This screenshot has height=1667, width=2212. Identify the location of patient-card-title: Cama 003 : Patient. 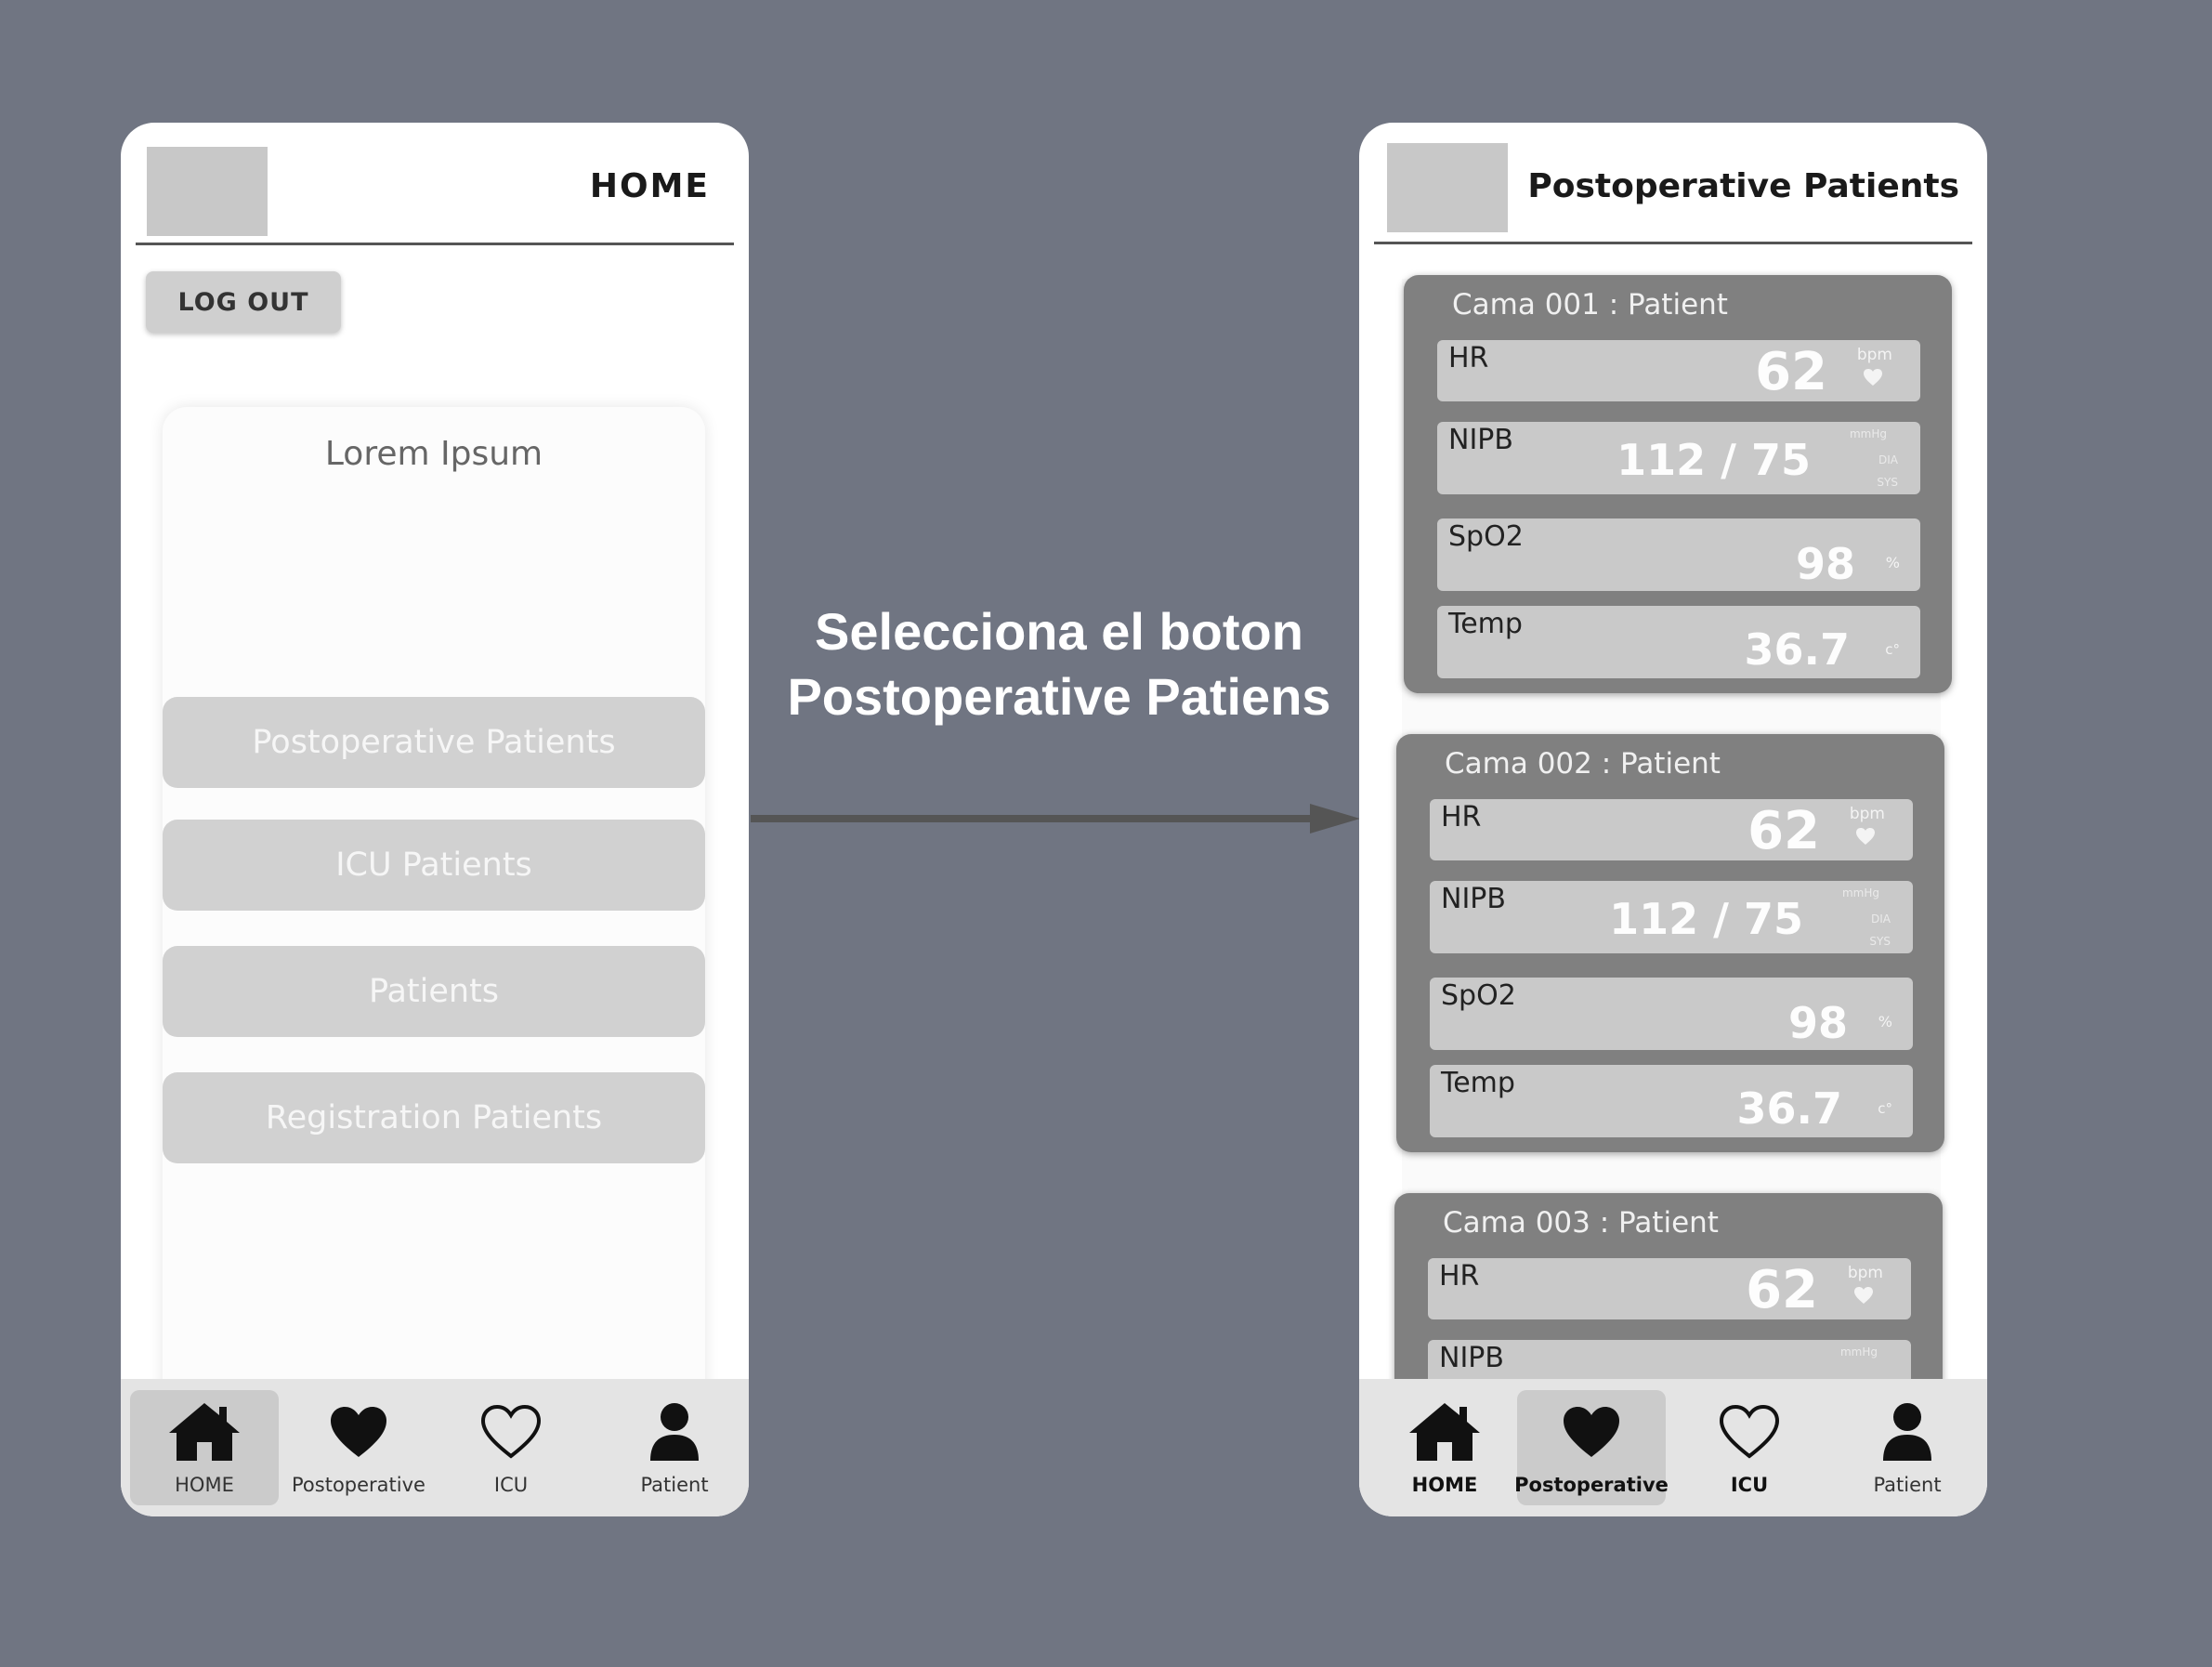
(1581, 1223).